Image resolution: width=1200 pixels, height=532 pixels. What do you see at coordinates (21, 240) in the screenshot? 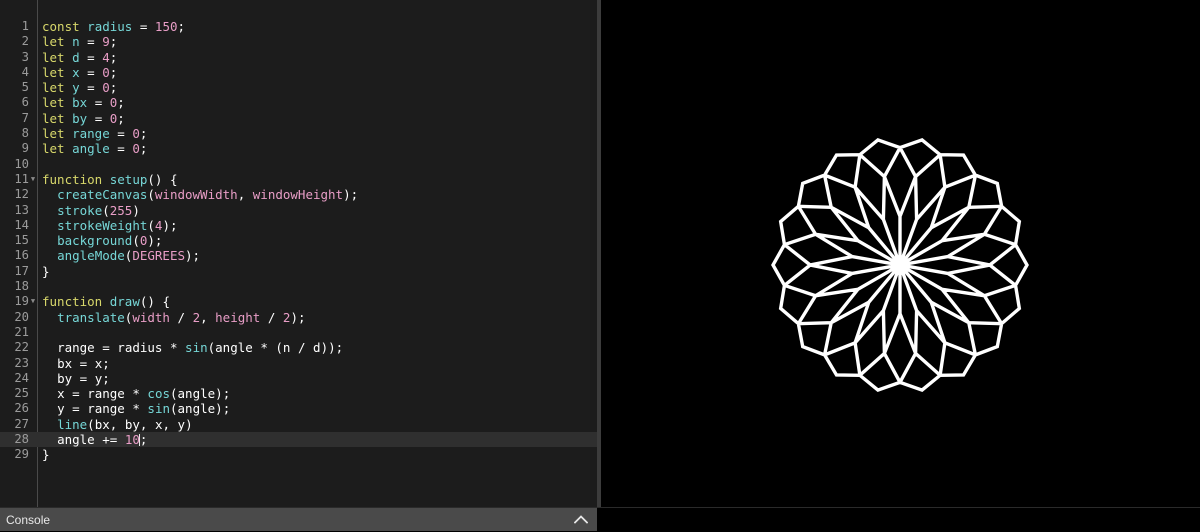
I see `line-number-15: 15` at bounding box center [21, 240].